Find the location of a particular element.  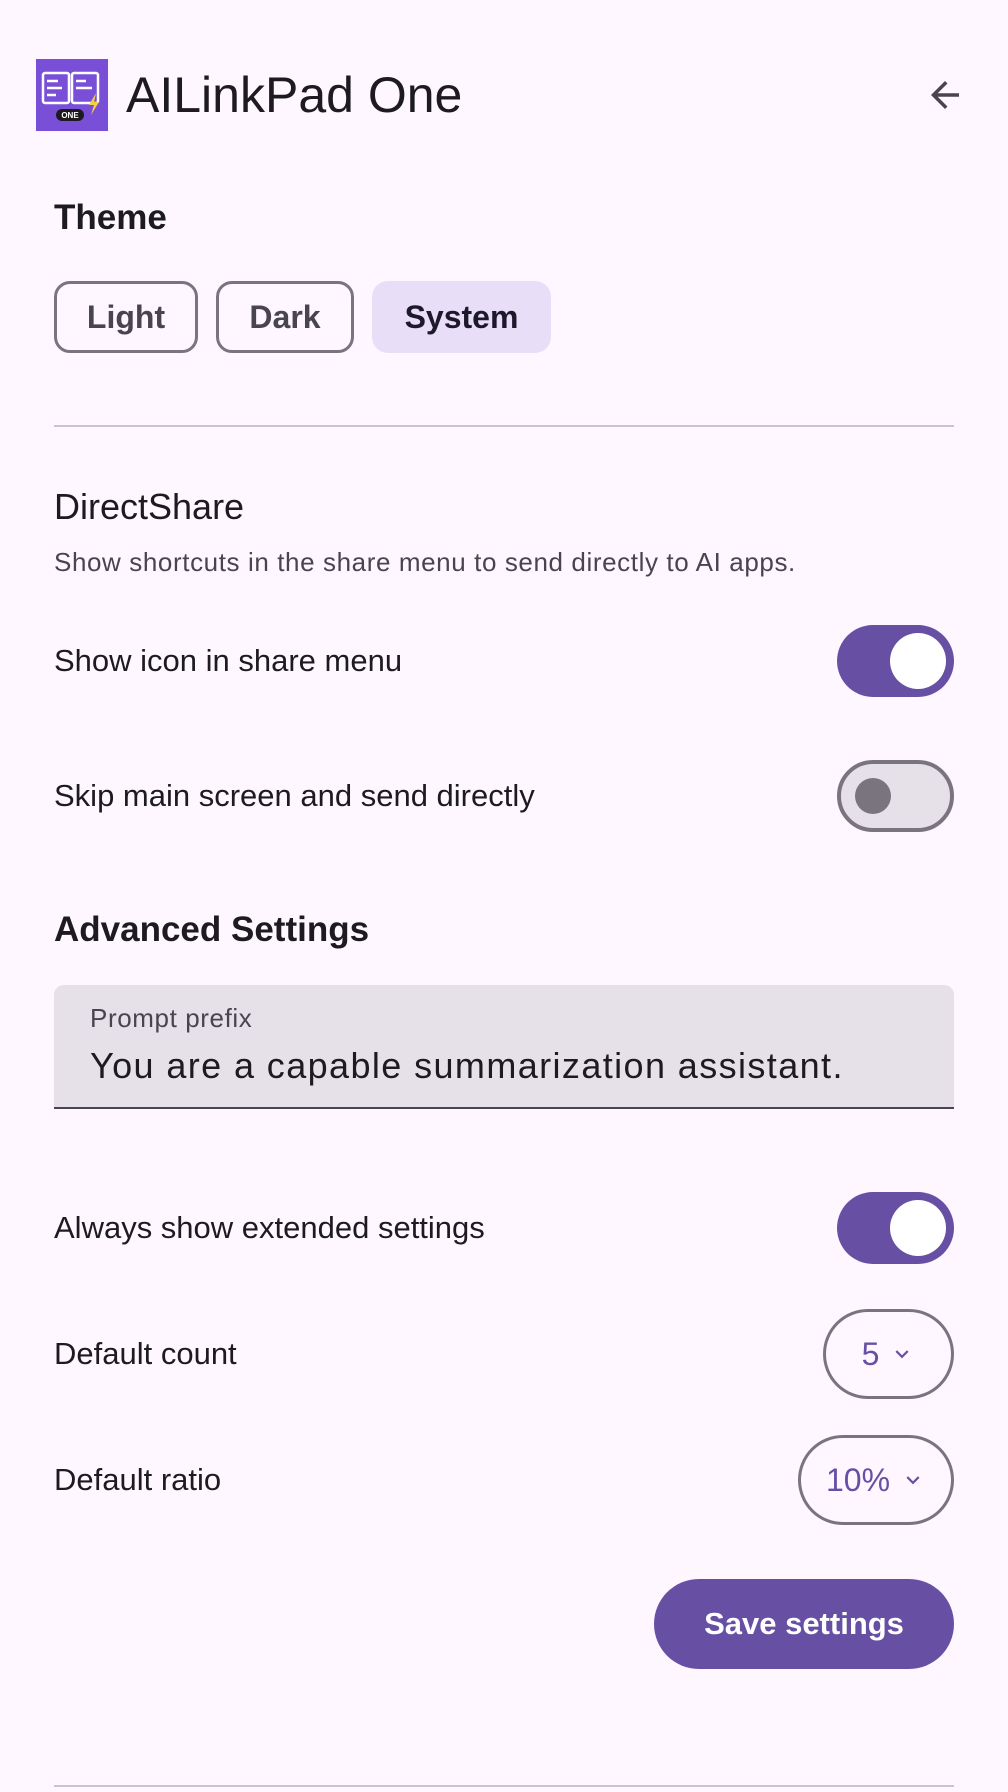

section-divider is located at coordinates (504, 426).